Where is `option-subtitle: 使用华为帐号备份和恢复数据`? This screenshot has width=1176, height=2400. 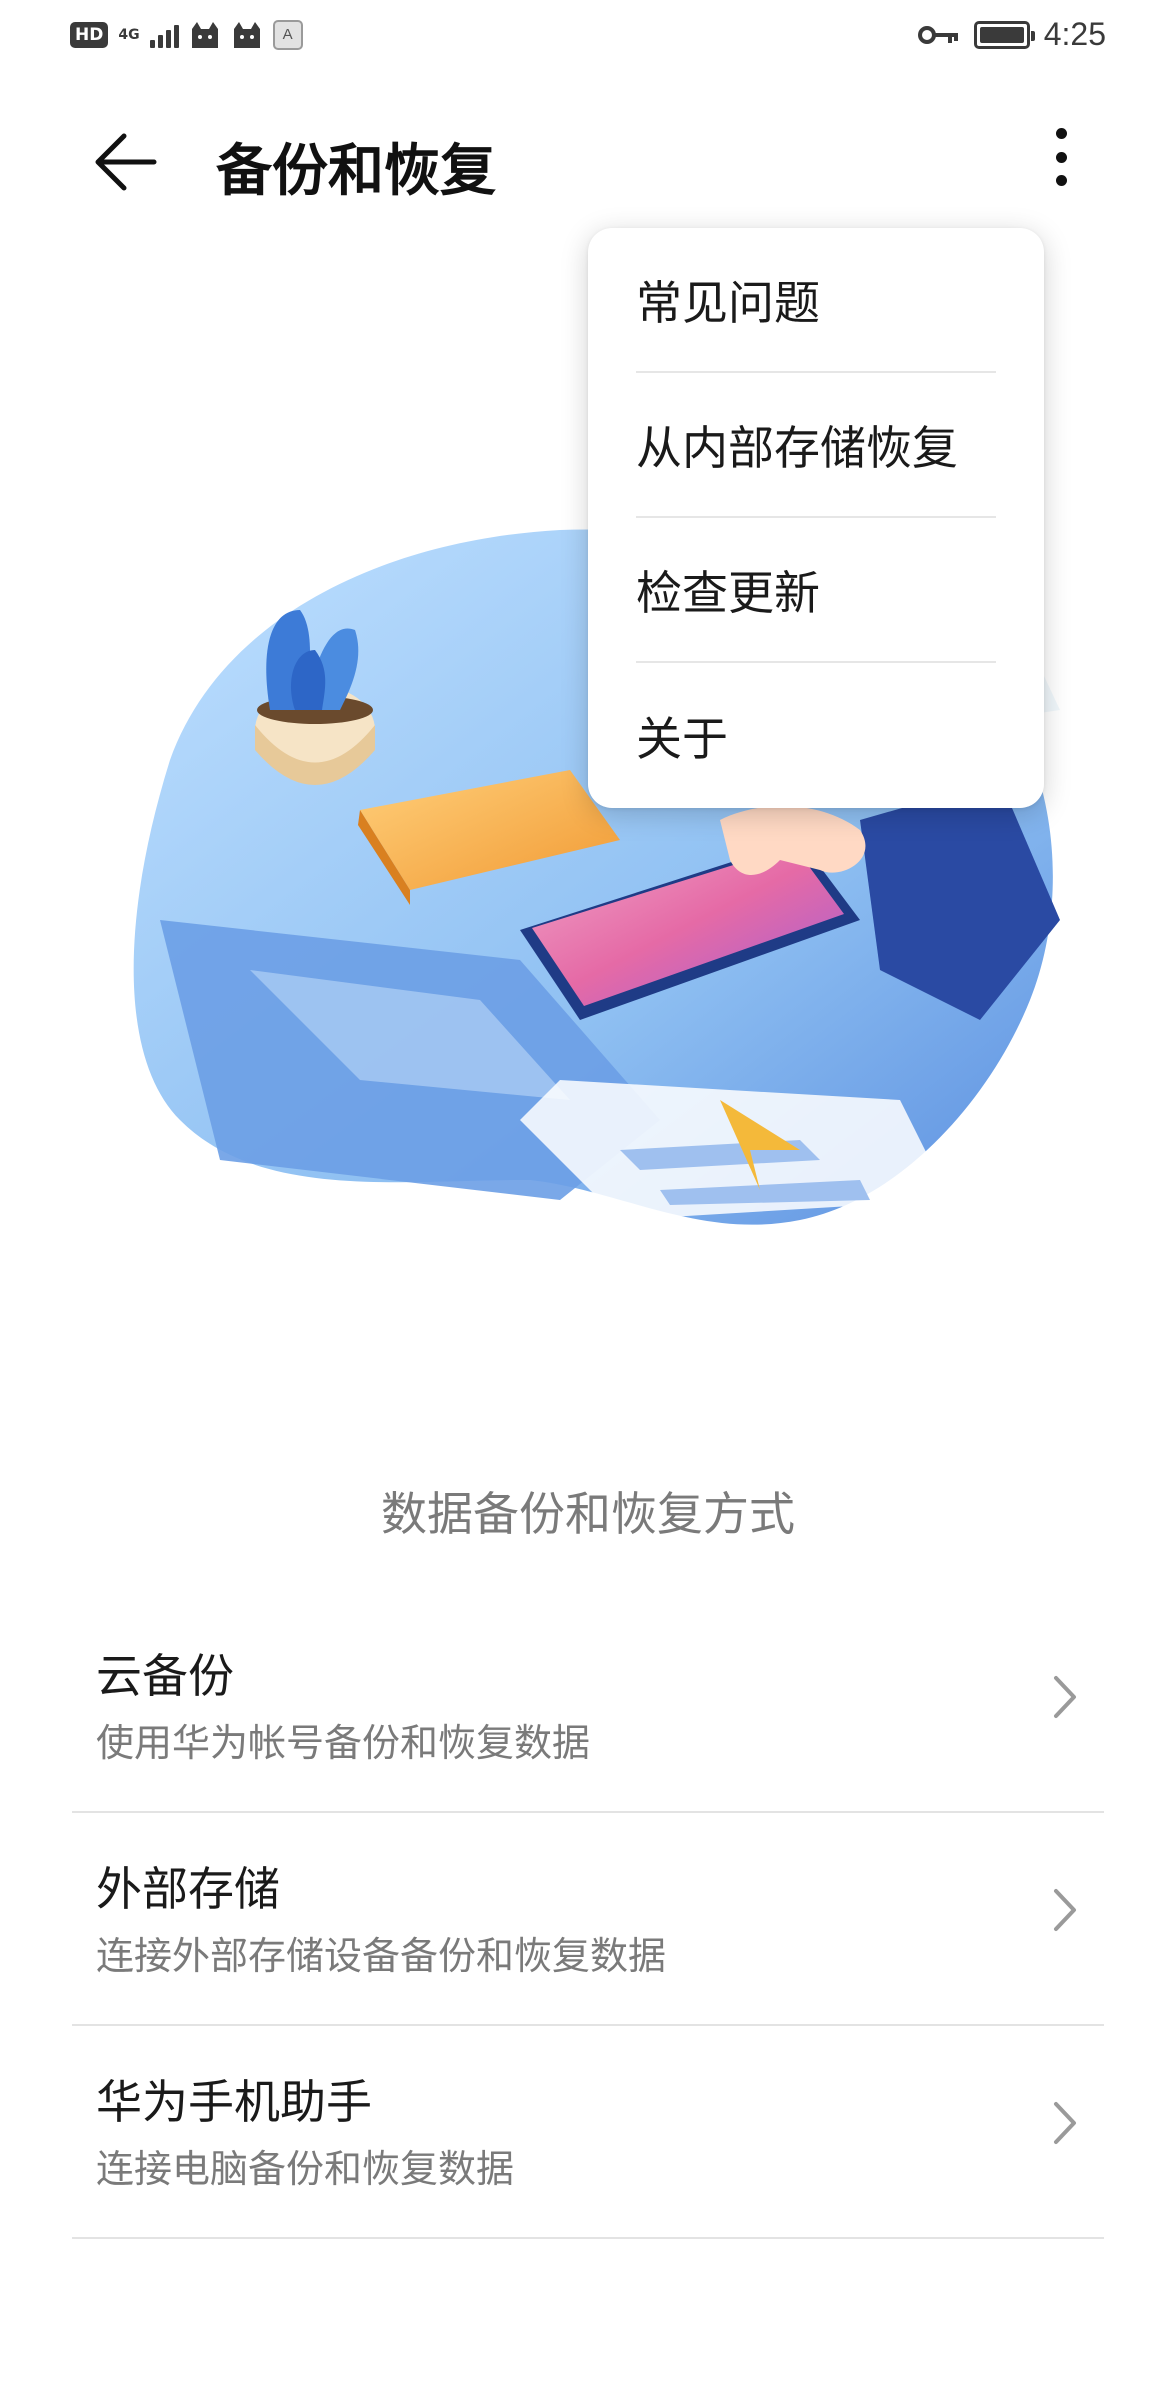
option-subtitle: 使用华为帐号备份和恢复数据 is located at coordinates (343, 1743).